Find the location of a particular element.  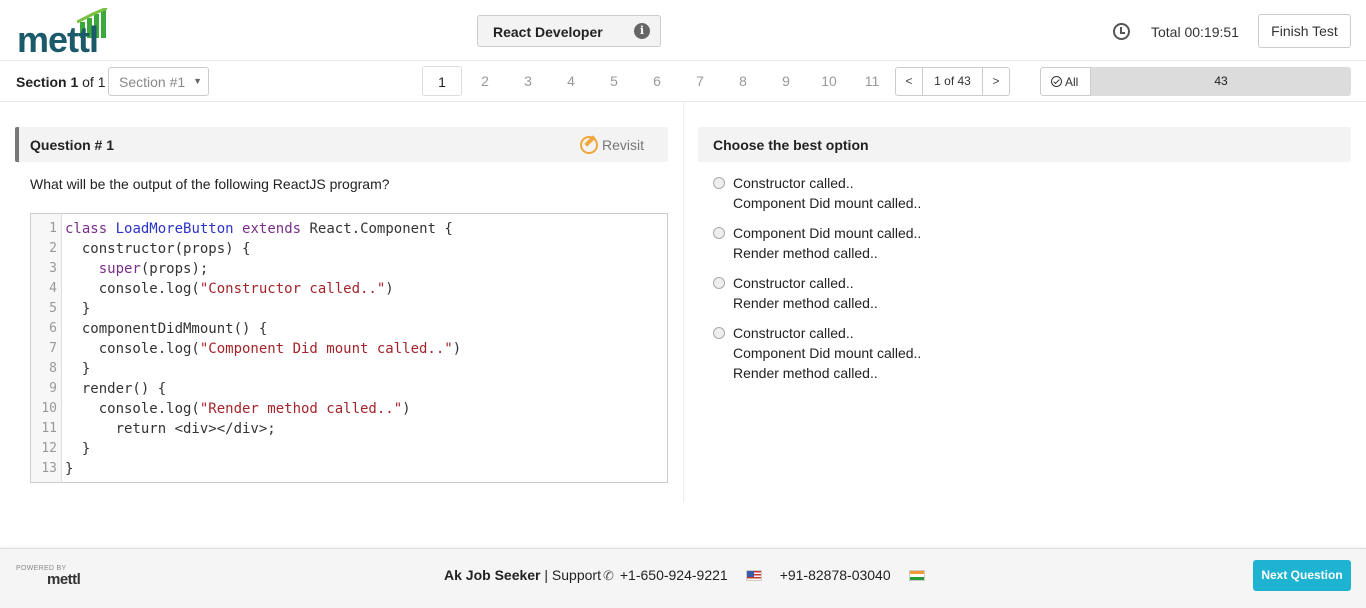

panel-divider is located at coordinates (683, 302).